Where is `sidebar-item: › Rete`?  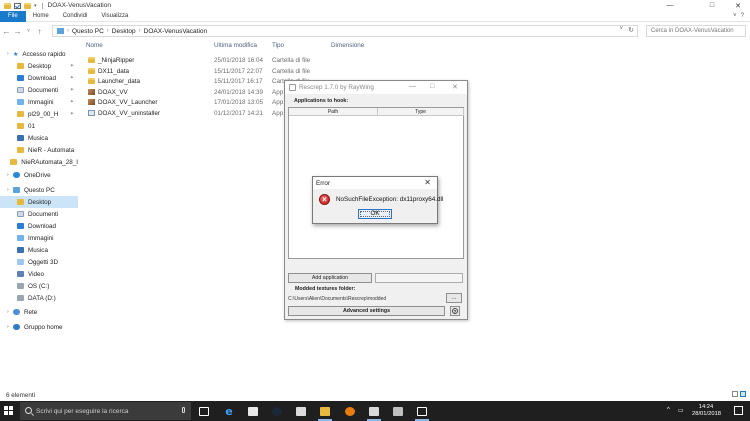
sidebar-item: › Rete is located at coordinates (39, 312).